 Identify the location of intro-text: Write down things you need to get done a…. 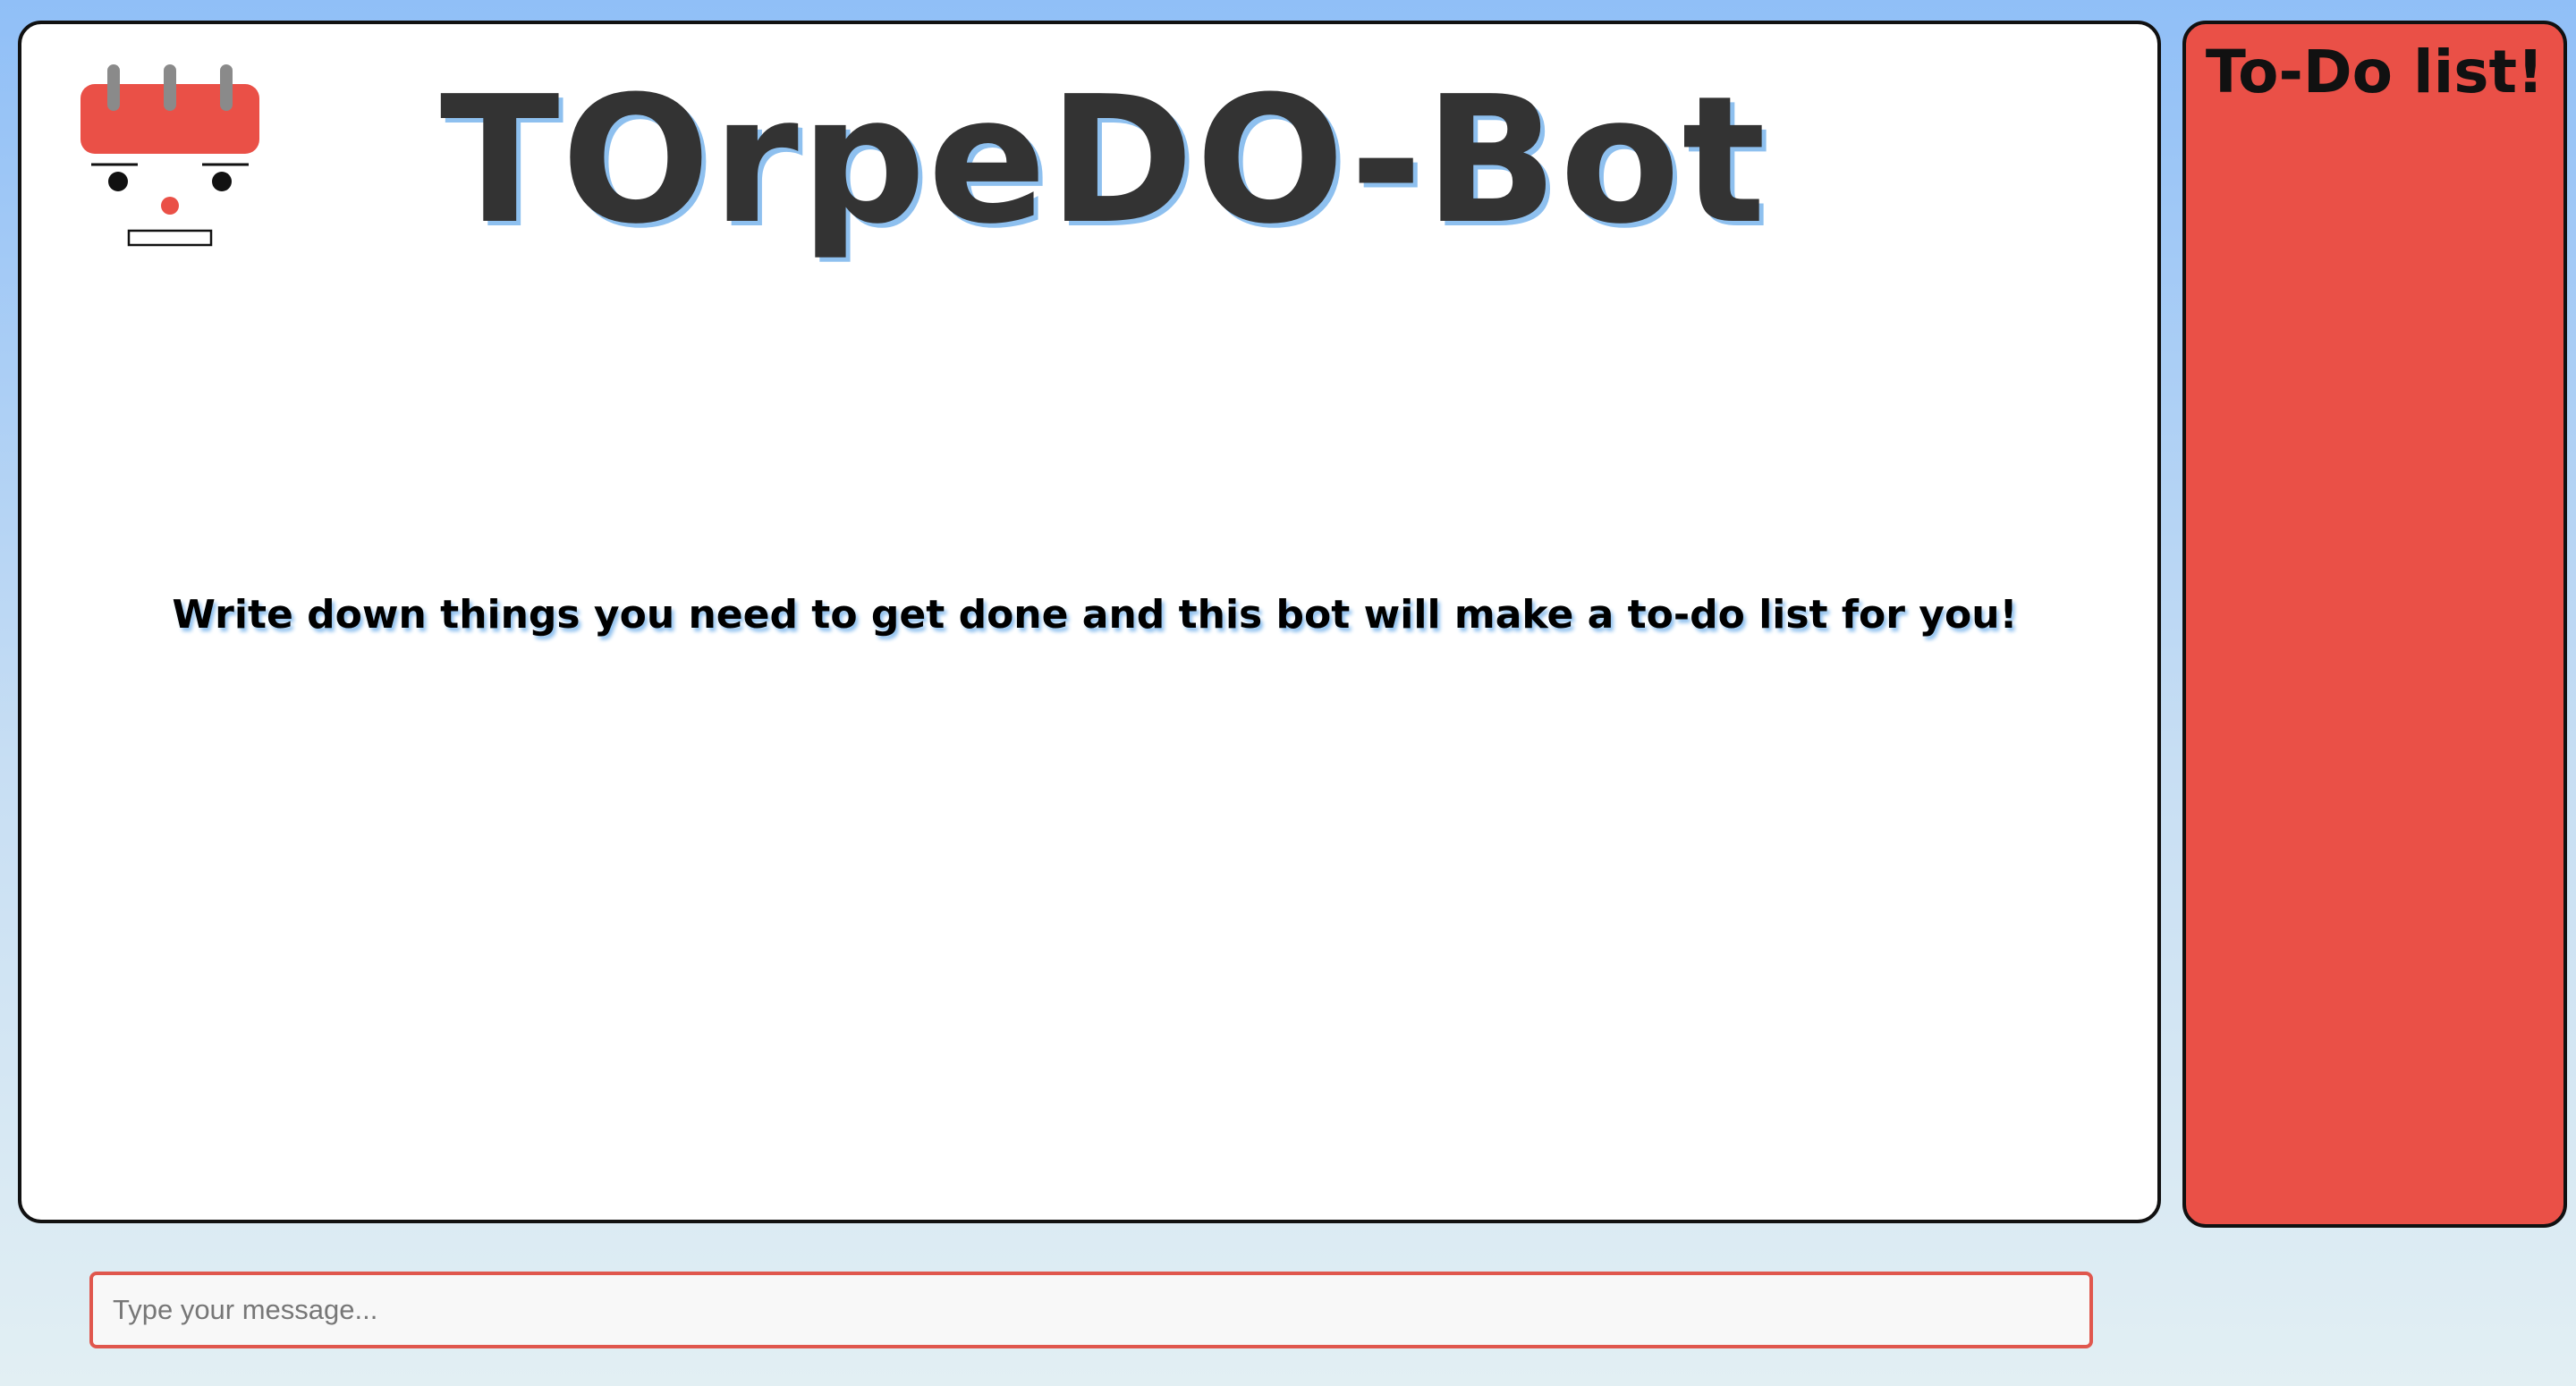
(1095, 615).